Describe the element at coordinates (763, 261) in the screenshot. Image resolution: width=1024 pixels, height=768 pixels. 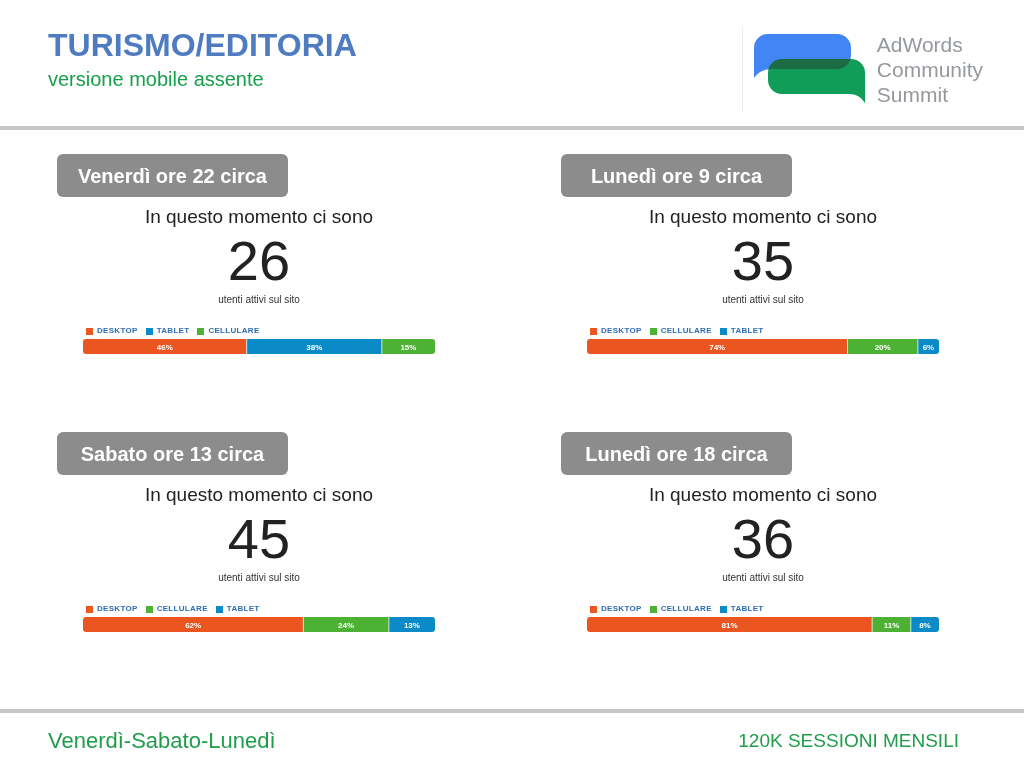
I see `active-users-count: 35` at that location.